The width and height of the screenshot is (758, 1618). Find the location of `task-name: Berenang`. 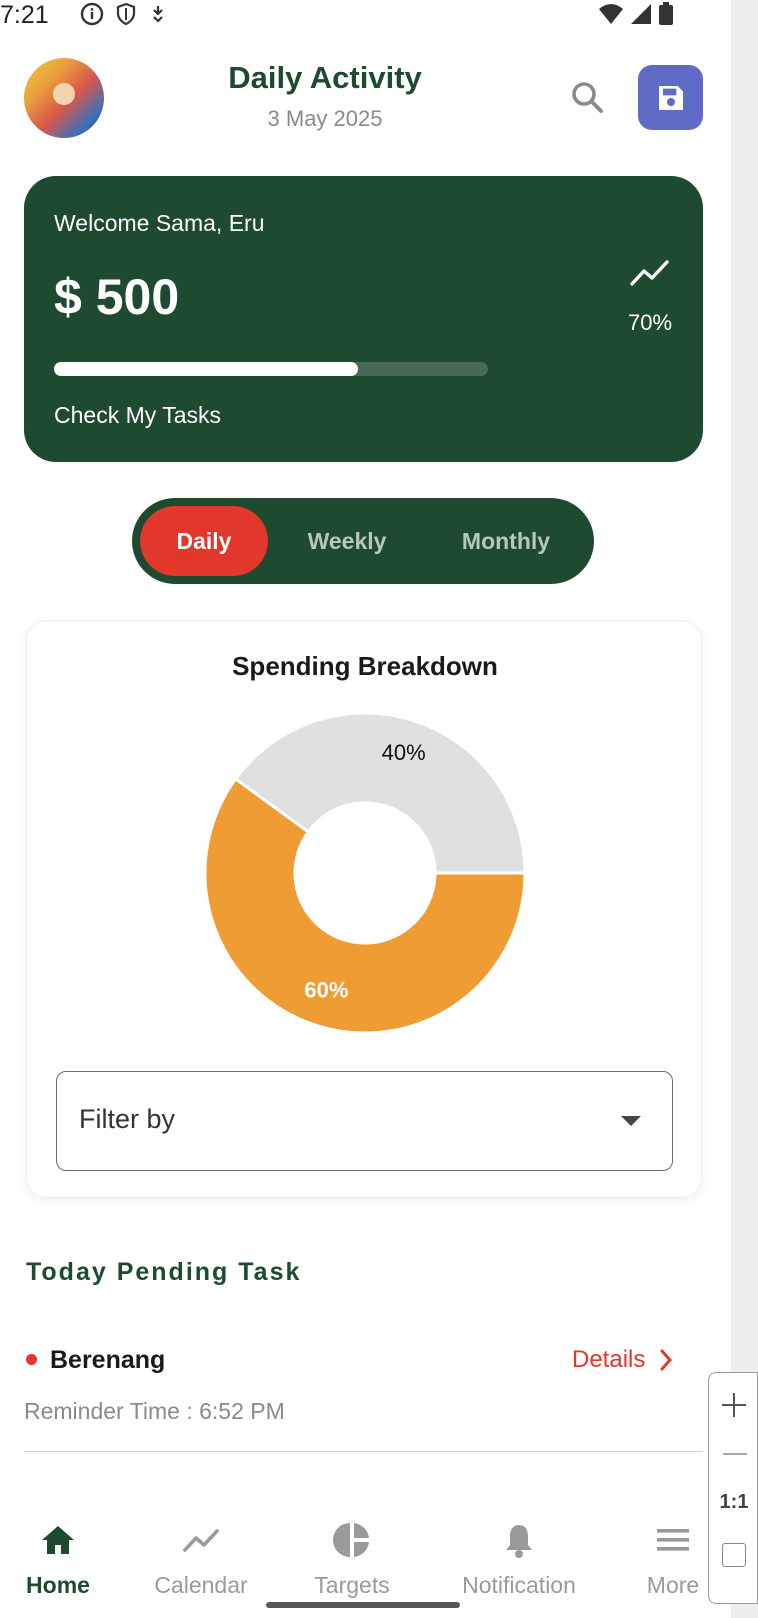

task-name: Berenang is located at coordinates (108, 1360).